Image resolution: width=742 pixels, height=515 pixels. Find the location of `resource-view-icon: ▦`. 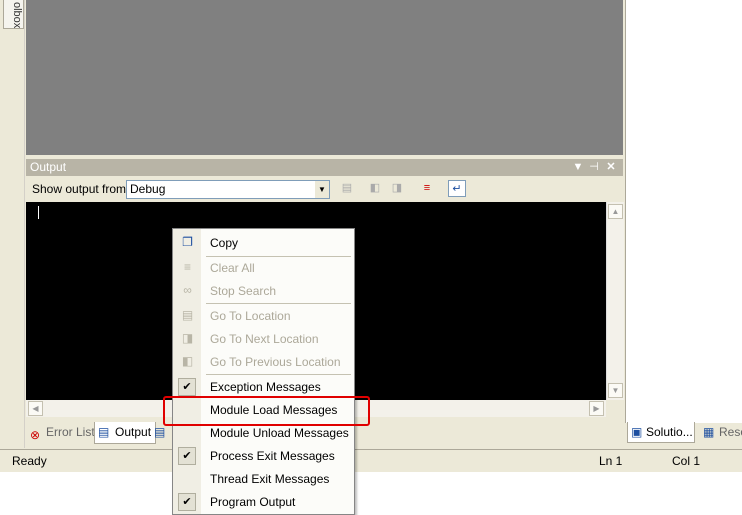

resource-view-icon: ▦ is located at coordinates (709, 432).